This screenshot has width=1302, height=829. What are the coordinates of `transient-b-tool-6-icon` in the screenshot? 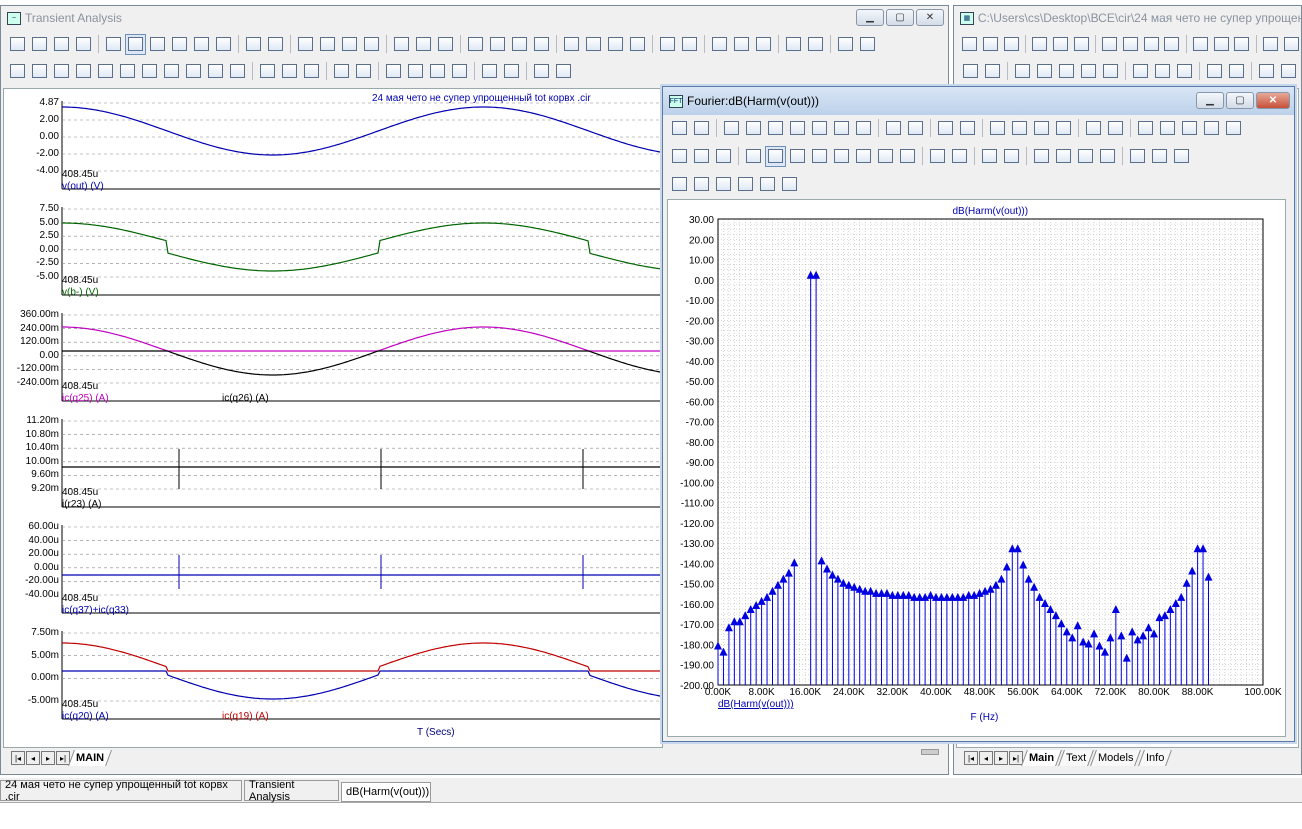 It's located at (127, 71).